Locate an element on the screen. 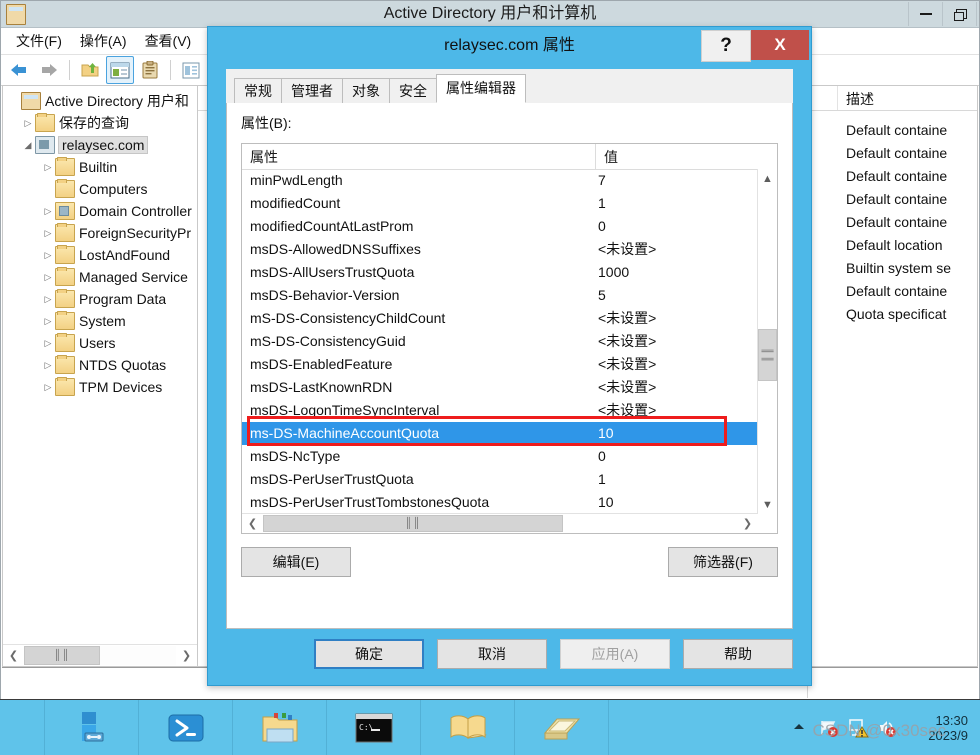 The image size is (980, 755). grid-row: modifiedCount 1 is located at coordinates (500, 203).